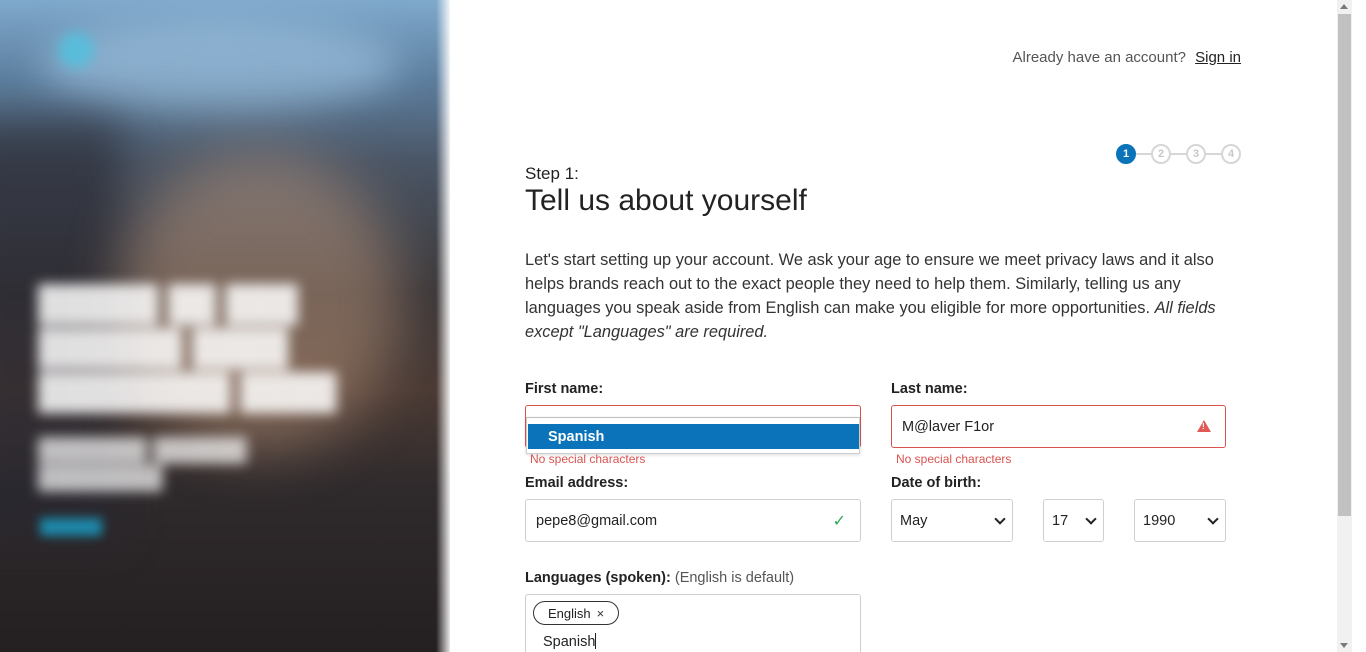 The image size is (1366, 652). I want to click on languages-hint: (English is default), so click(734, 578).